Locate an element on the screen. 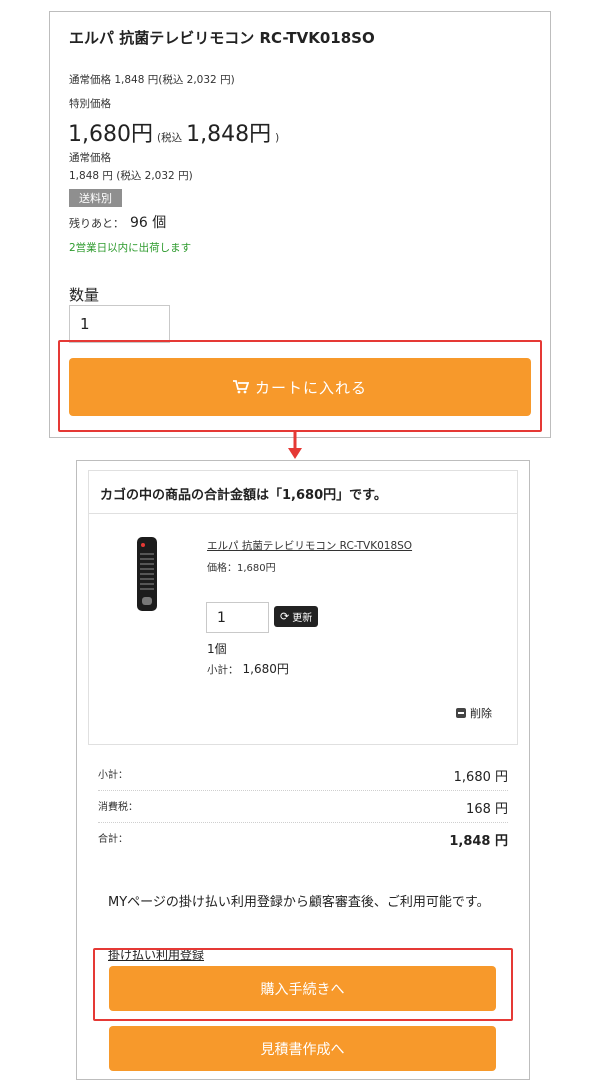 The image size is (600, 1084). cart-qty-line: 1個 is located at coordinates (217, 649).